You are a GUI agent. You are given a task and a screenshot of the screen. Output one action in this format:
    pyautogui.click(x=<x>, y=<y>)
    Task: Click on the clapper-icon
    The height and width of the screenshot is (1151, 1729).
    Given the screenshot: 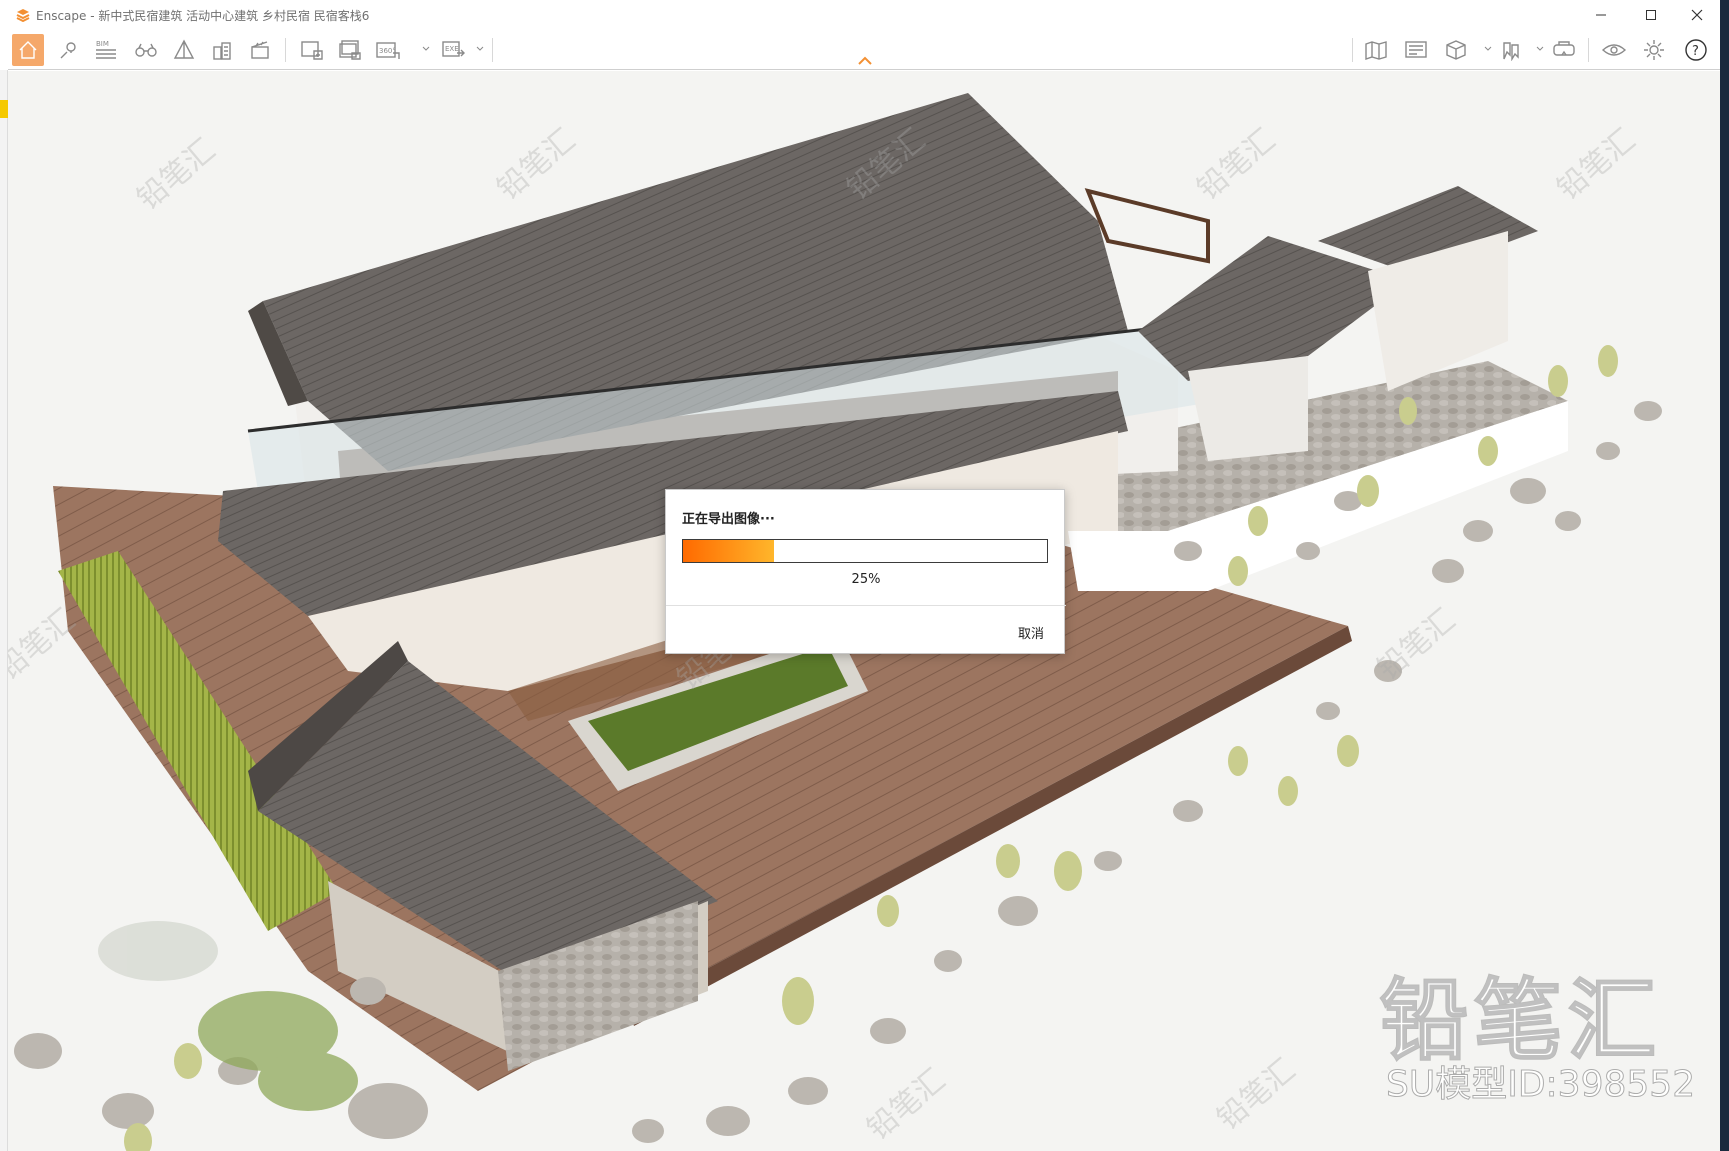 What is the action you would take?
    pyautogui.click(x=260, y=50)
    